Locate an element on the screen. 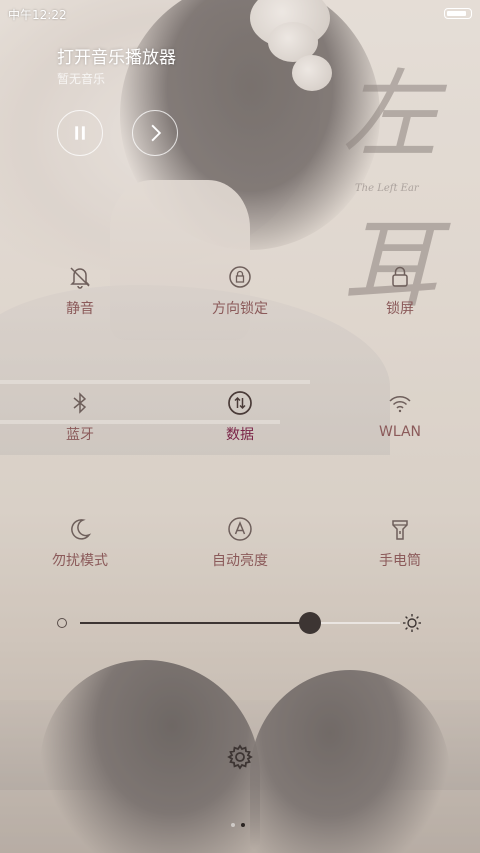 This screenshot has width=480, height=853. toggle-label: 自动亮度 is located at coordinates (240, 561).